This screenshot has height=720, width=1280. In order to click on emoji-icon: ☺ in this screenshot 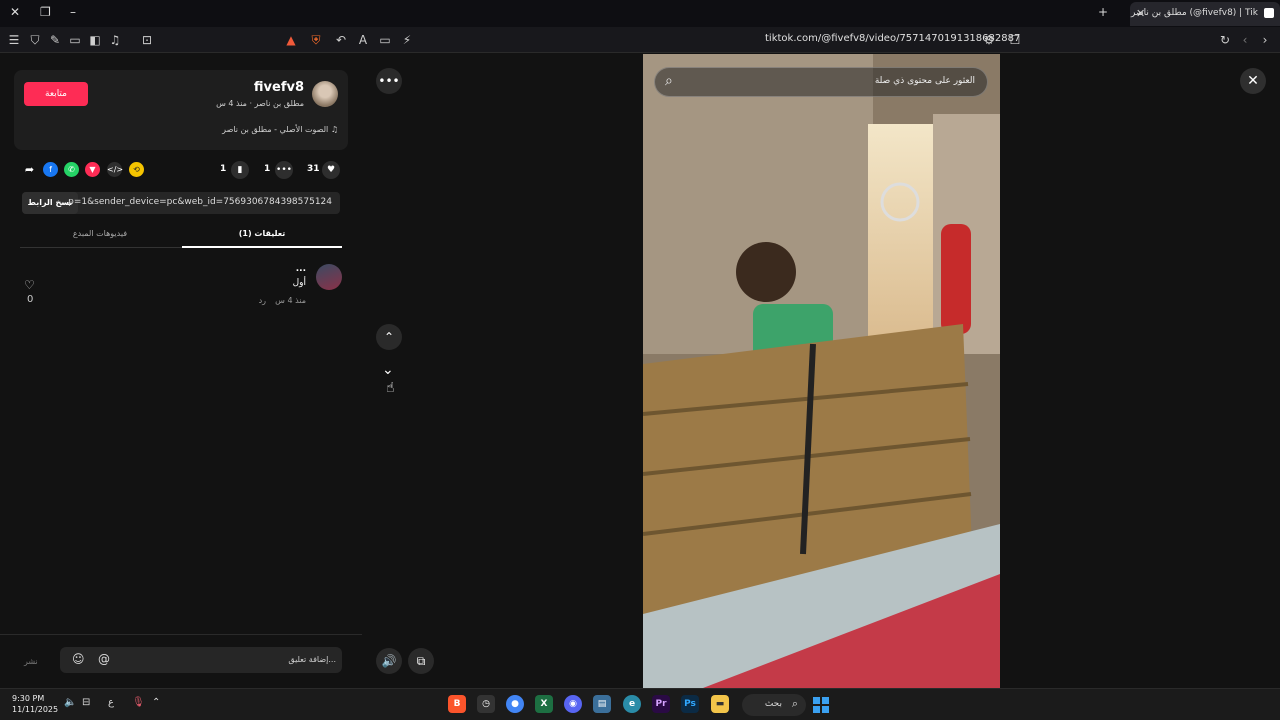, I will do `click(78, 659)`.